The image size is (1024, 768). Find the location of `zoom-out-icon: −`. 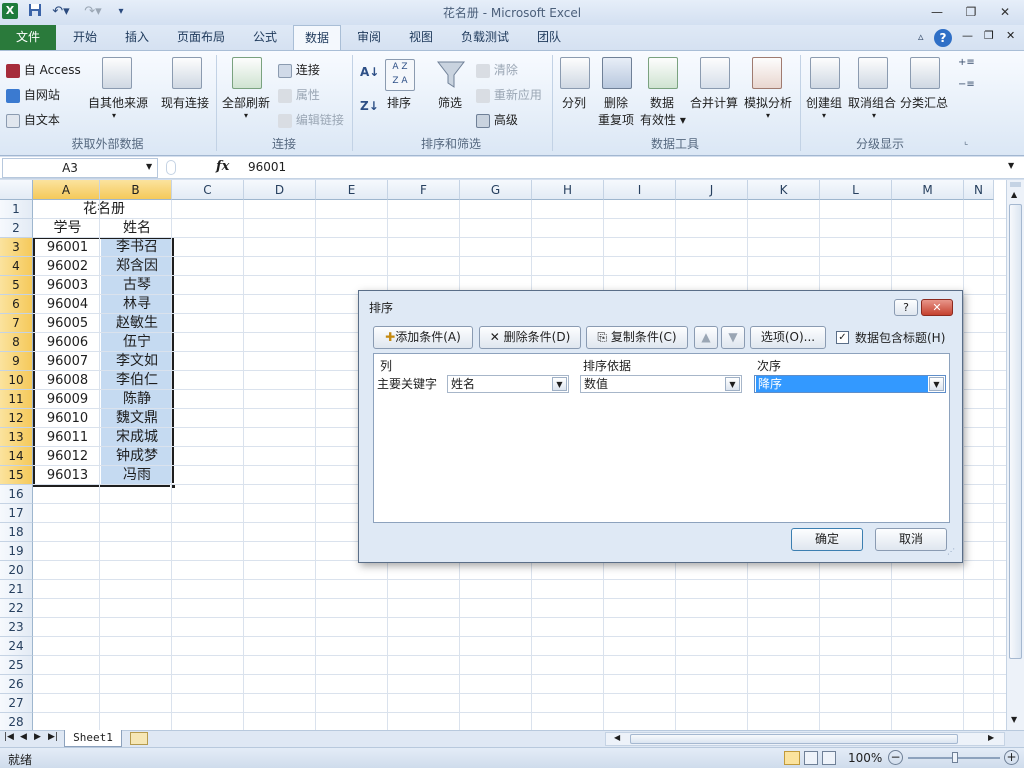

zoom-out-icon: − is located at coordinates (895, 757).